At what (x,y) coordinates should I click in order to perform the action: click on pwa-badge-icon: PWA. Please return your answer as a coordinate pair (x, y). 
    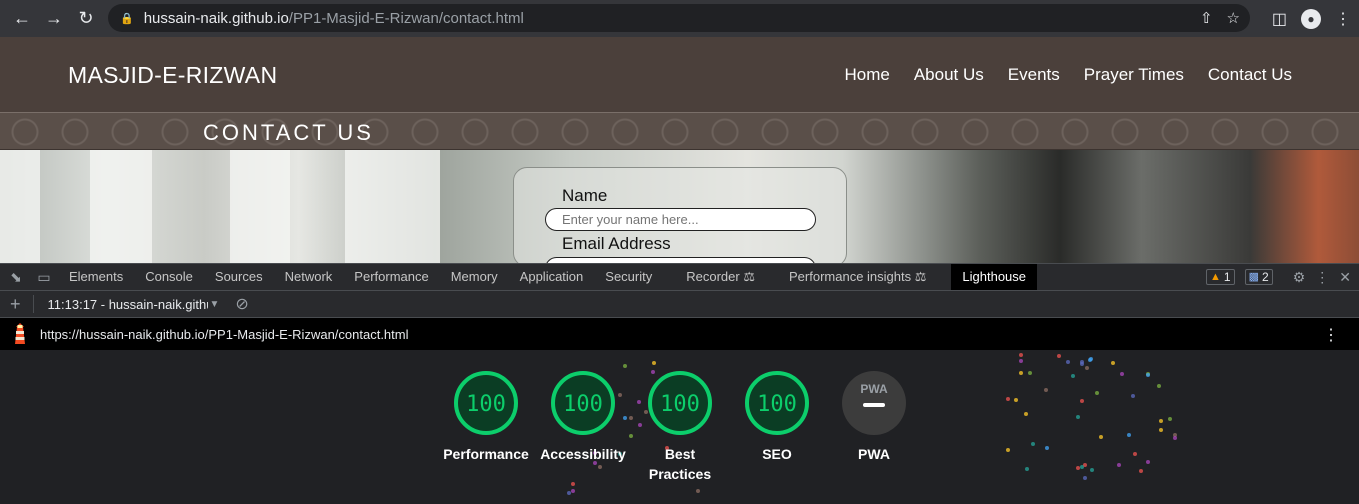
    Looking at the image, I should click on (874, 403).